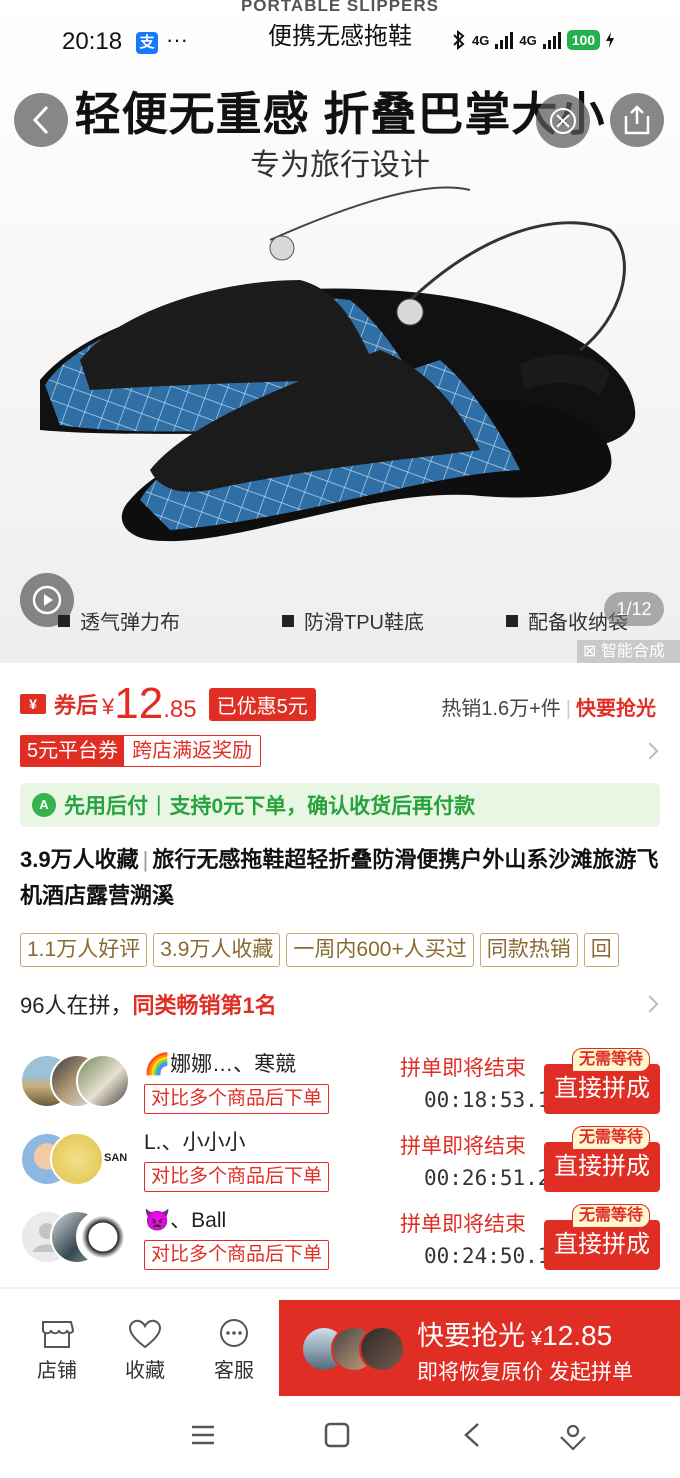 The width and height of the screenshot is (680, 1478). Describe the element at coordinates (353, 620) in the screenshot. I see `feature-item: 防滑TPU鞋底` at that location.